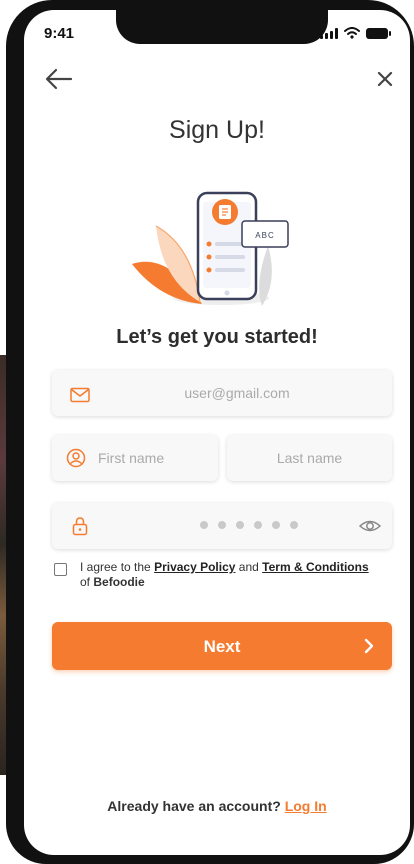 This screenshot has width=414, height=864. What do you see at coordinates (76, 458) in the screenshot?
I see `user-circle-icon` at bounding box center [76, 458].